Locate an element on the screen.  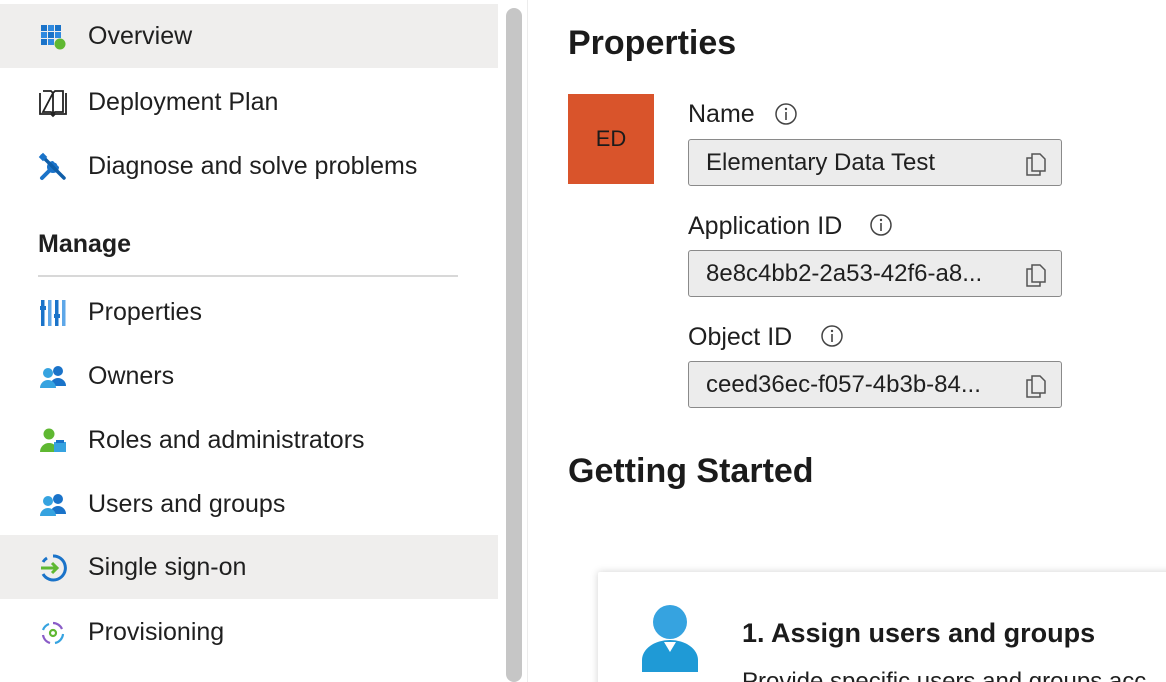
roles-icon is located at coordinates (53, 441).